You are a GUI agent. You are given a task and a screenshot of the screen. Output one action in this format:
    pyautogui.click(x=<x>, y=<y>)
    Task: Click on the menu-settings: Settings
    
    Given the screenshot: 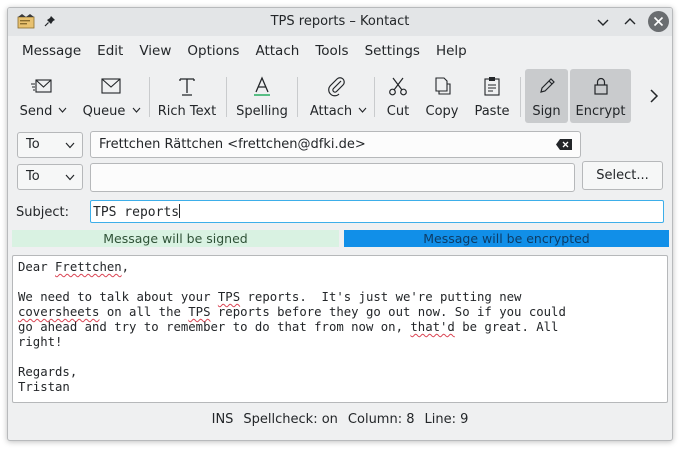 What is the action you would take?
    pyautogui.click(x=392, y=52)
    